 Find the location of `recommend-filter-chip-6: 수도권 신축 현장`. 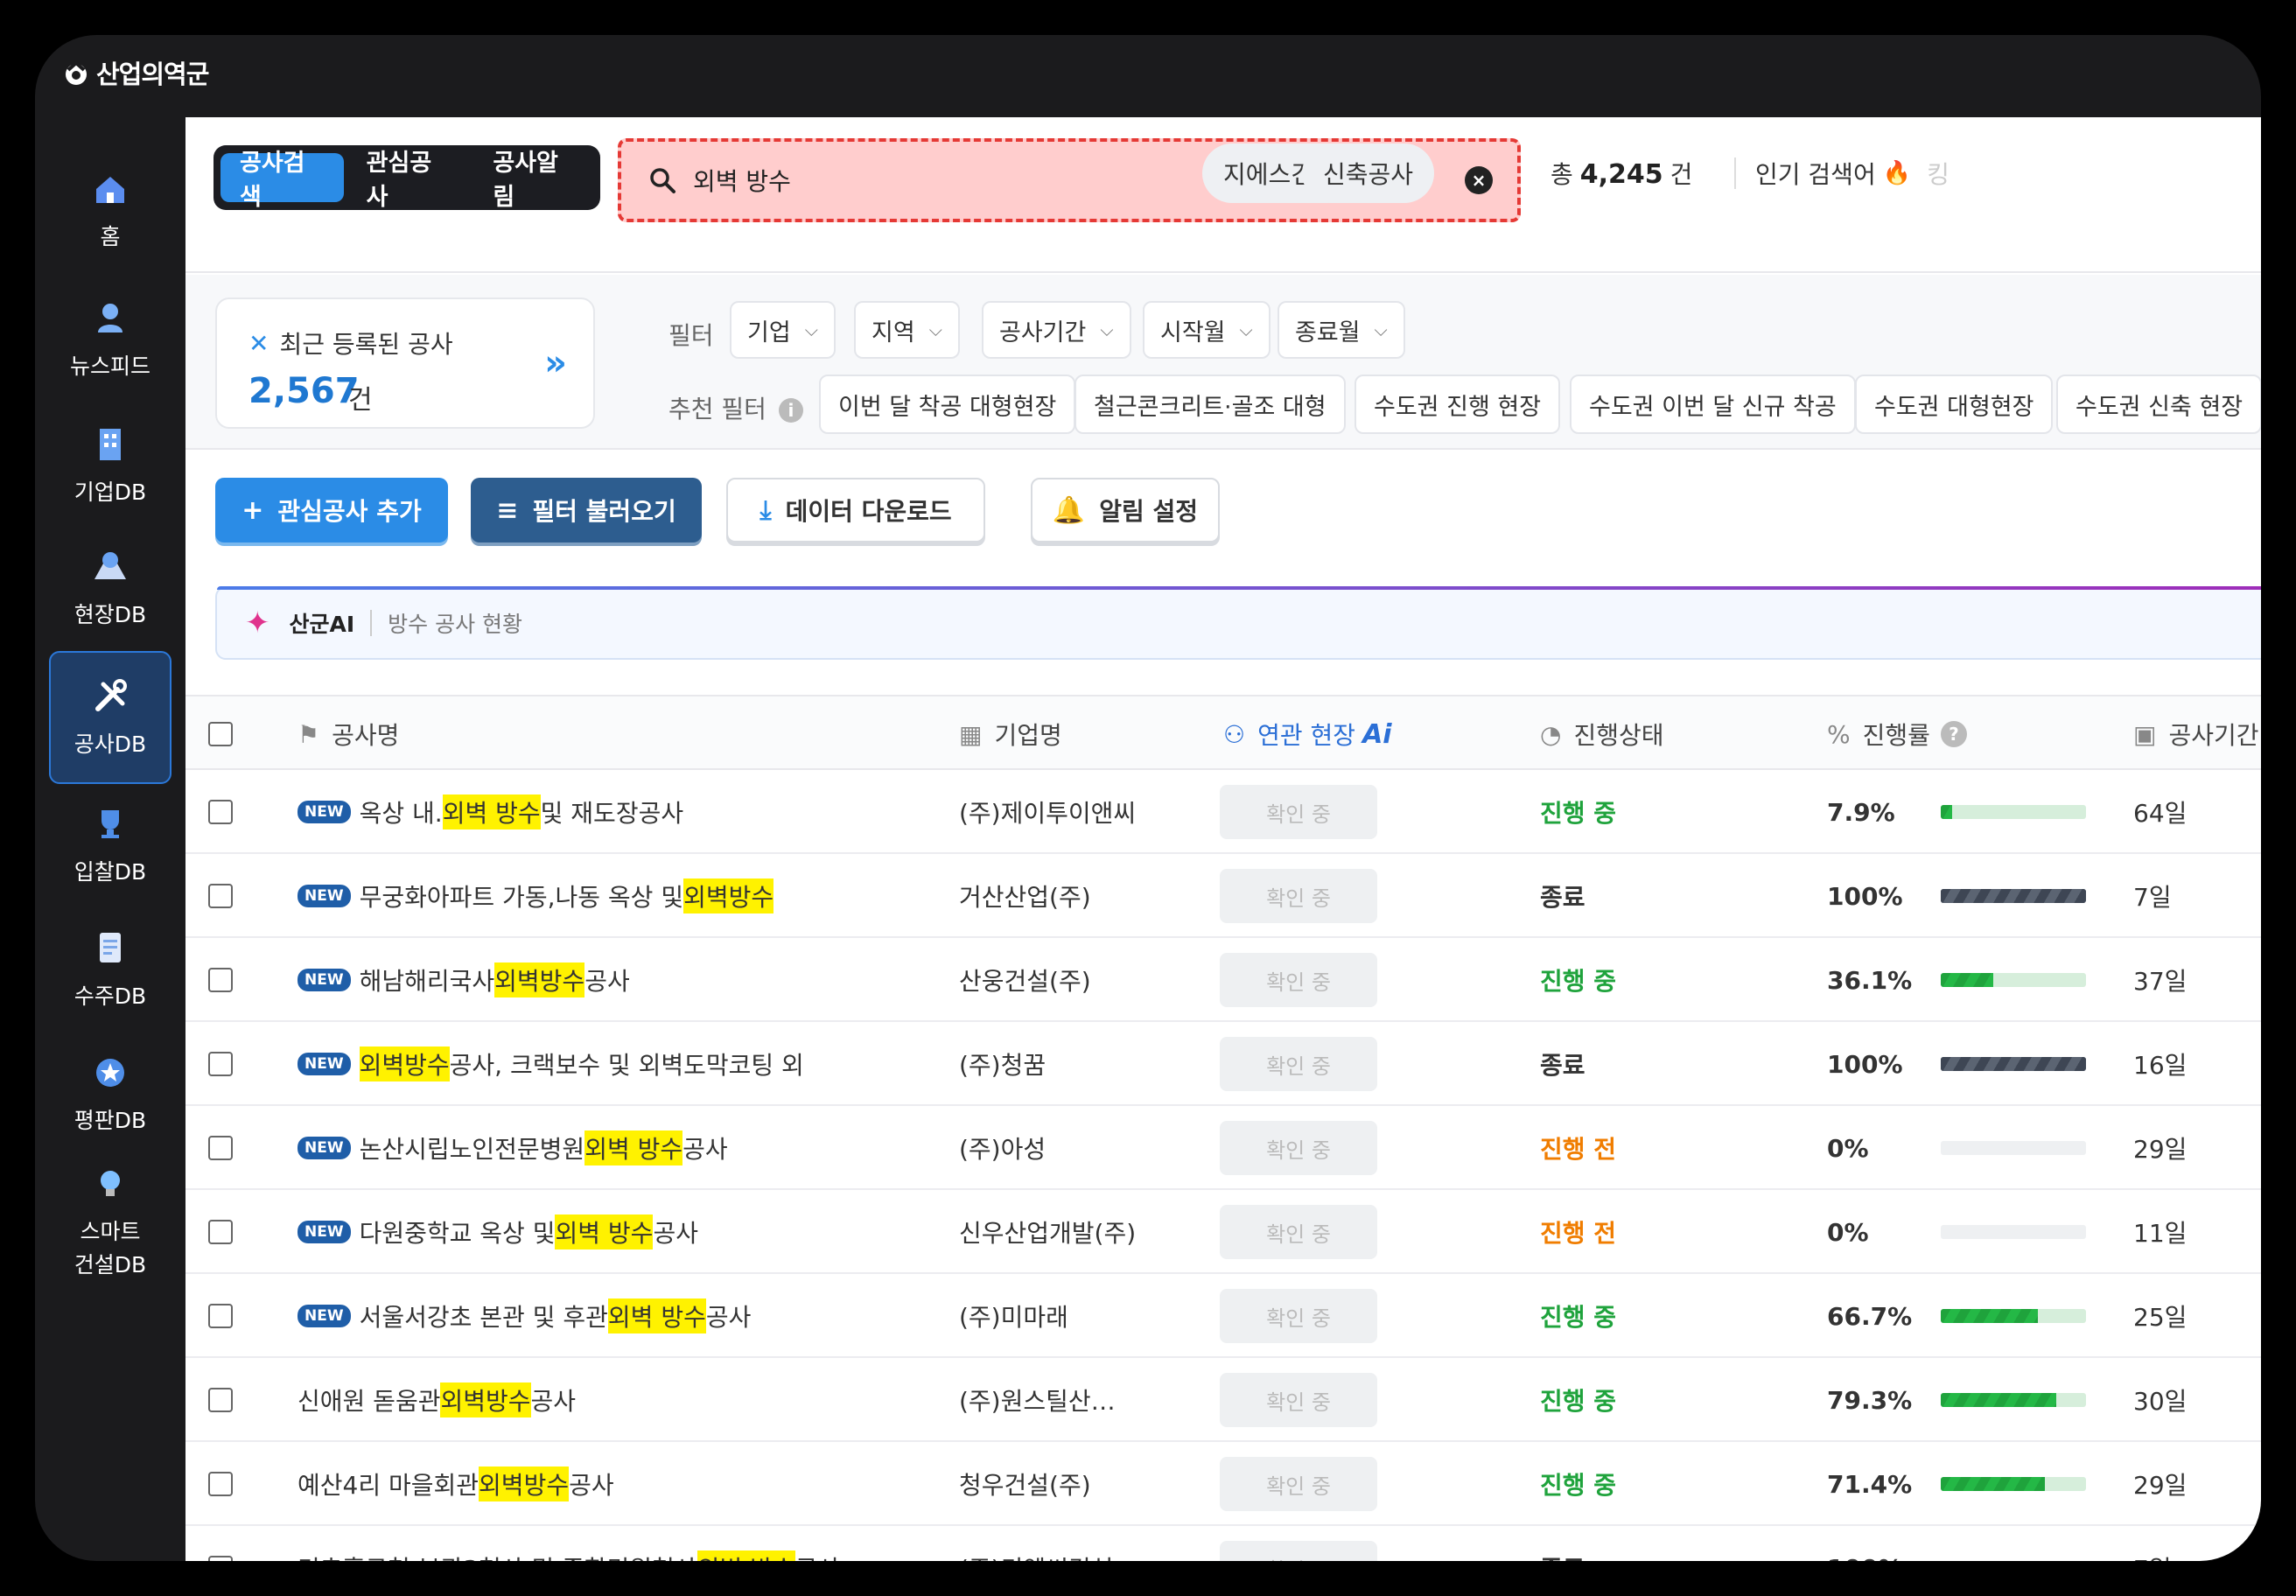

recommend-filter-chip-6: 수도권 신축 현장 is located at coordinates (2158, 404).